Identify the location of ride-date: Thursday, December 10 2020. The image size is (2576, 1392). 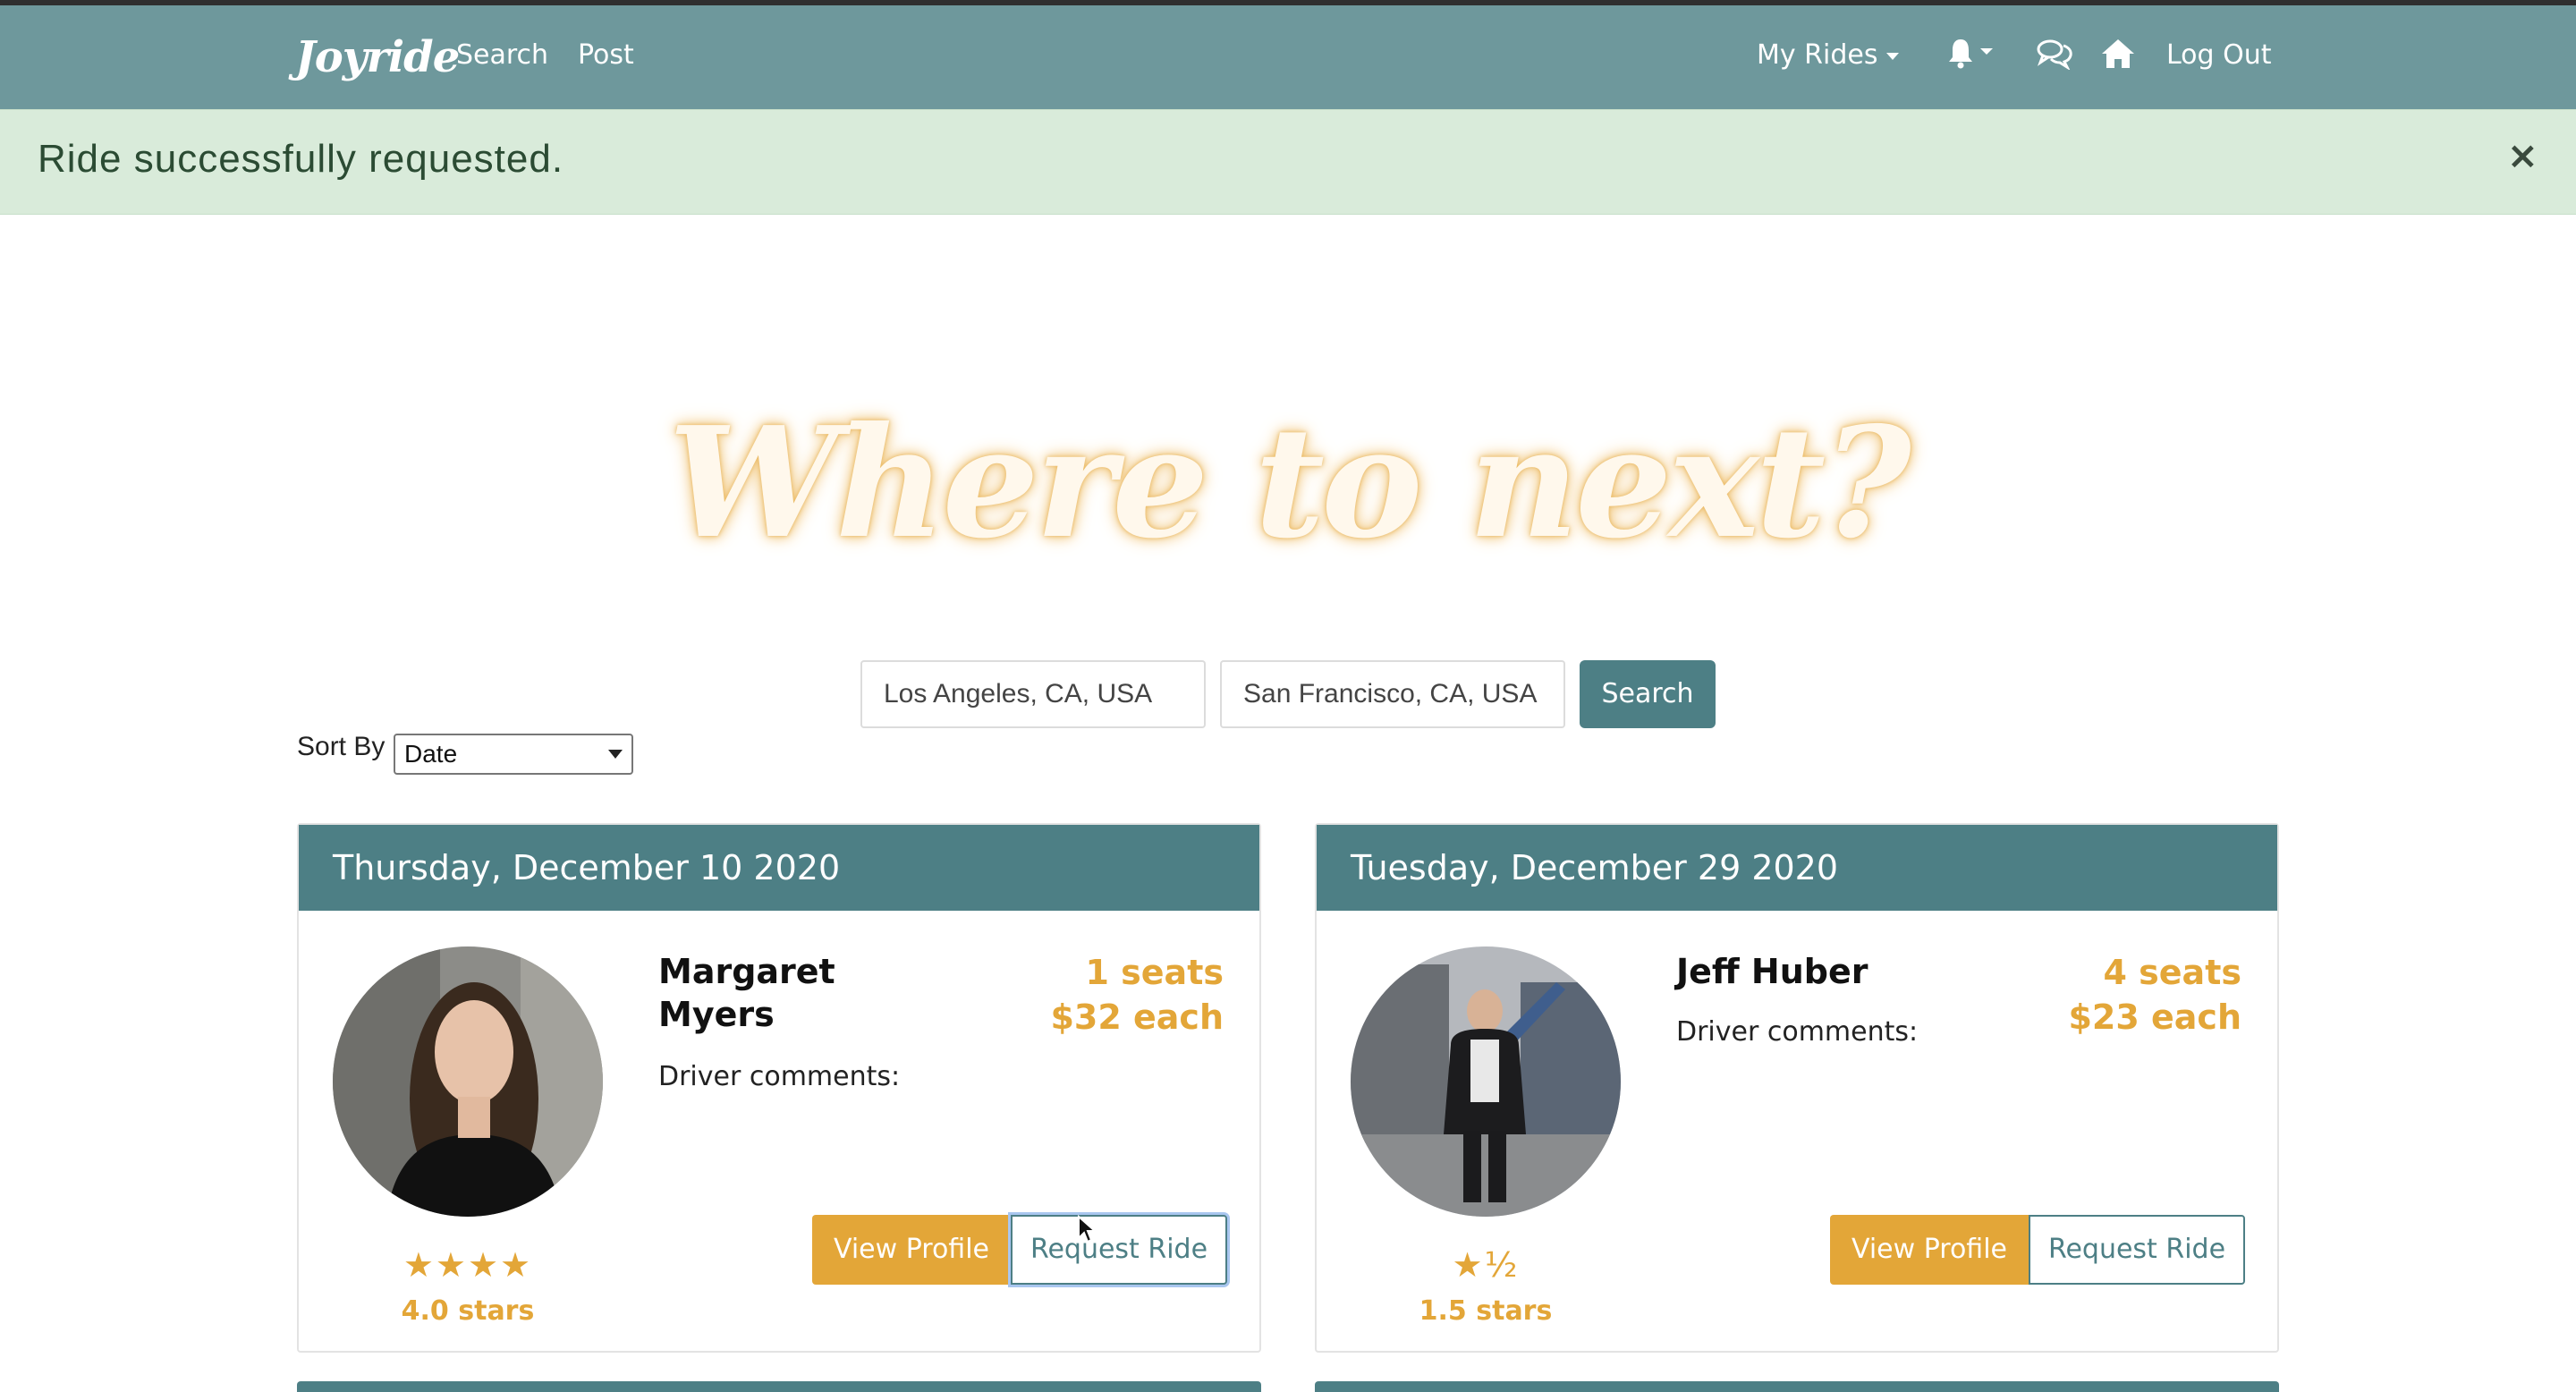
(779, 868).